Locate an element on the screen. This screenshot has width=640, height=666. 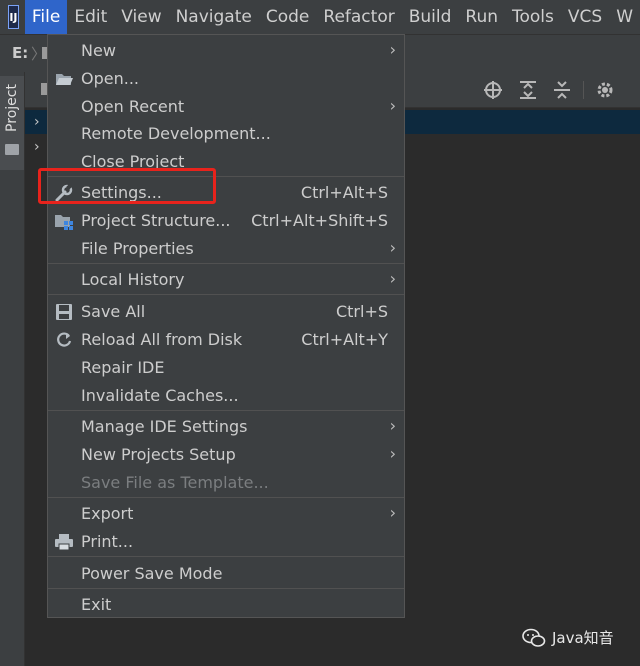
project-structure-icon is located at coordinates (64, 221).